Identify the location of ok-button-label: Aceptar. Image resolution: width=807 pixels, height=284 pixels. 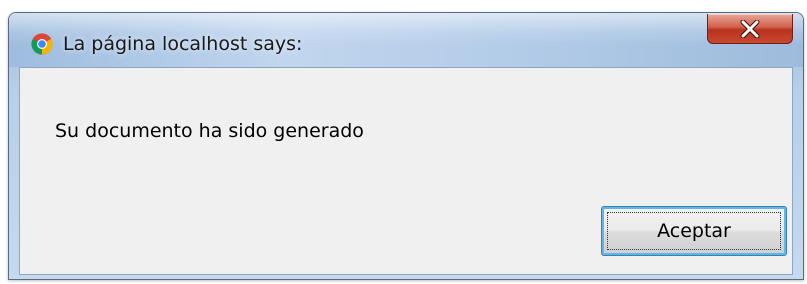
(694, 231).